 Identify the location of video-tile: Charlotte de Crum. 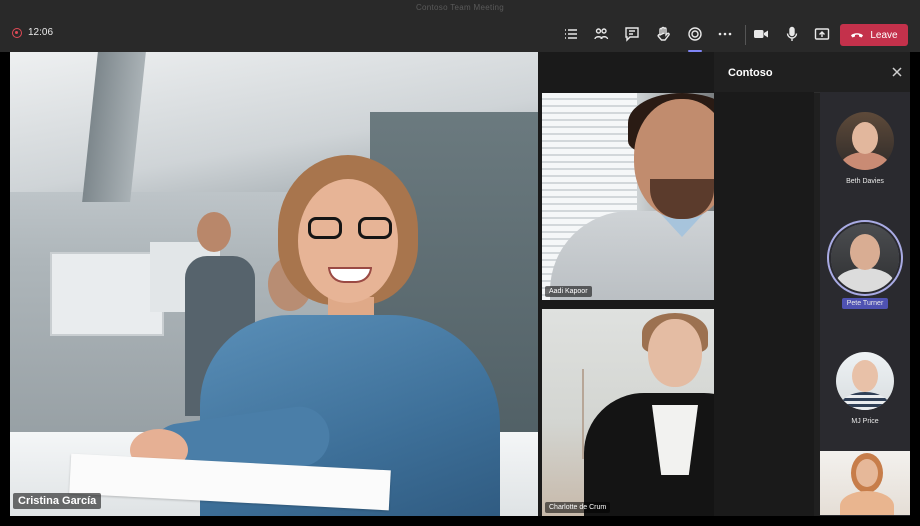
(628, 412).